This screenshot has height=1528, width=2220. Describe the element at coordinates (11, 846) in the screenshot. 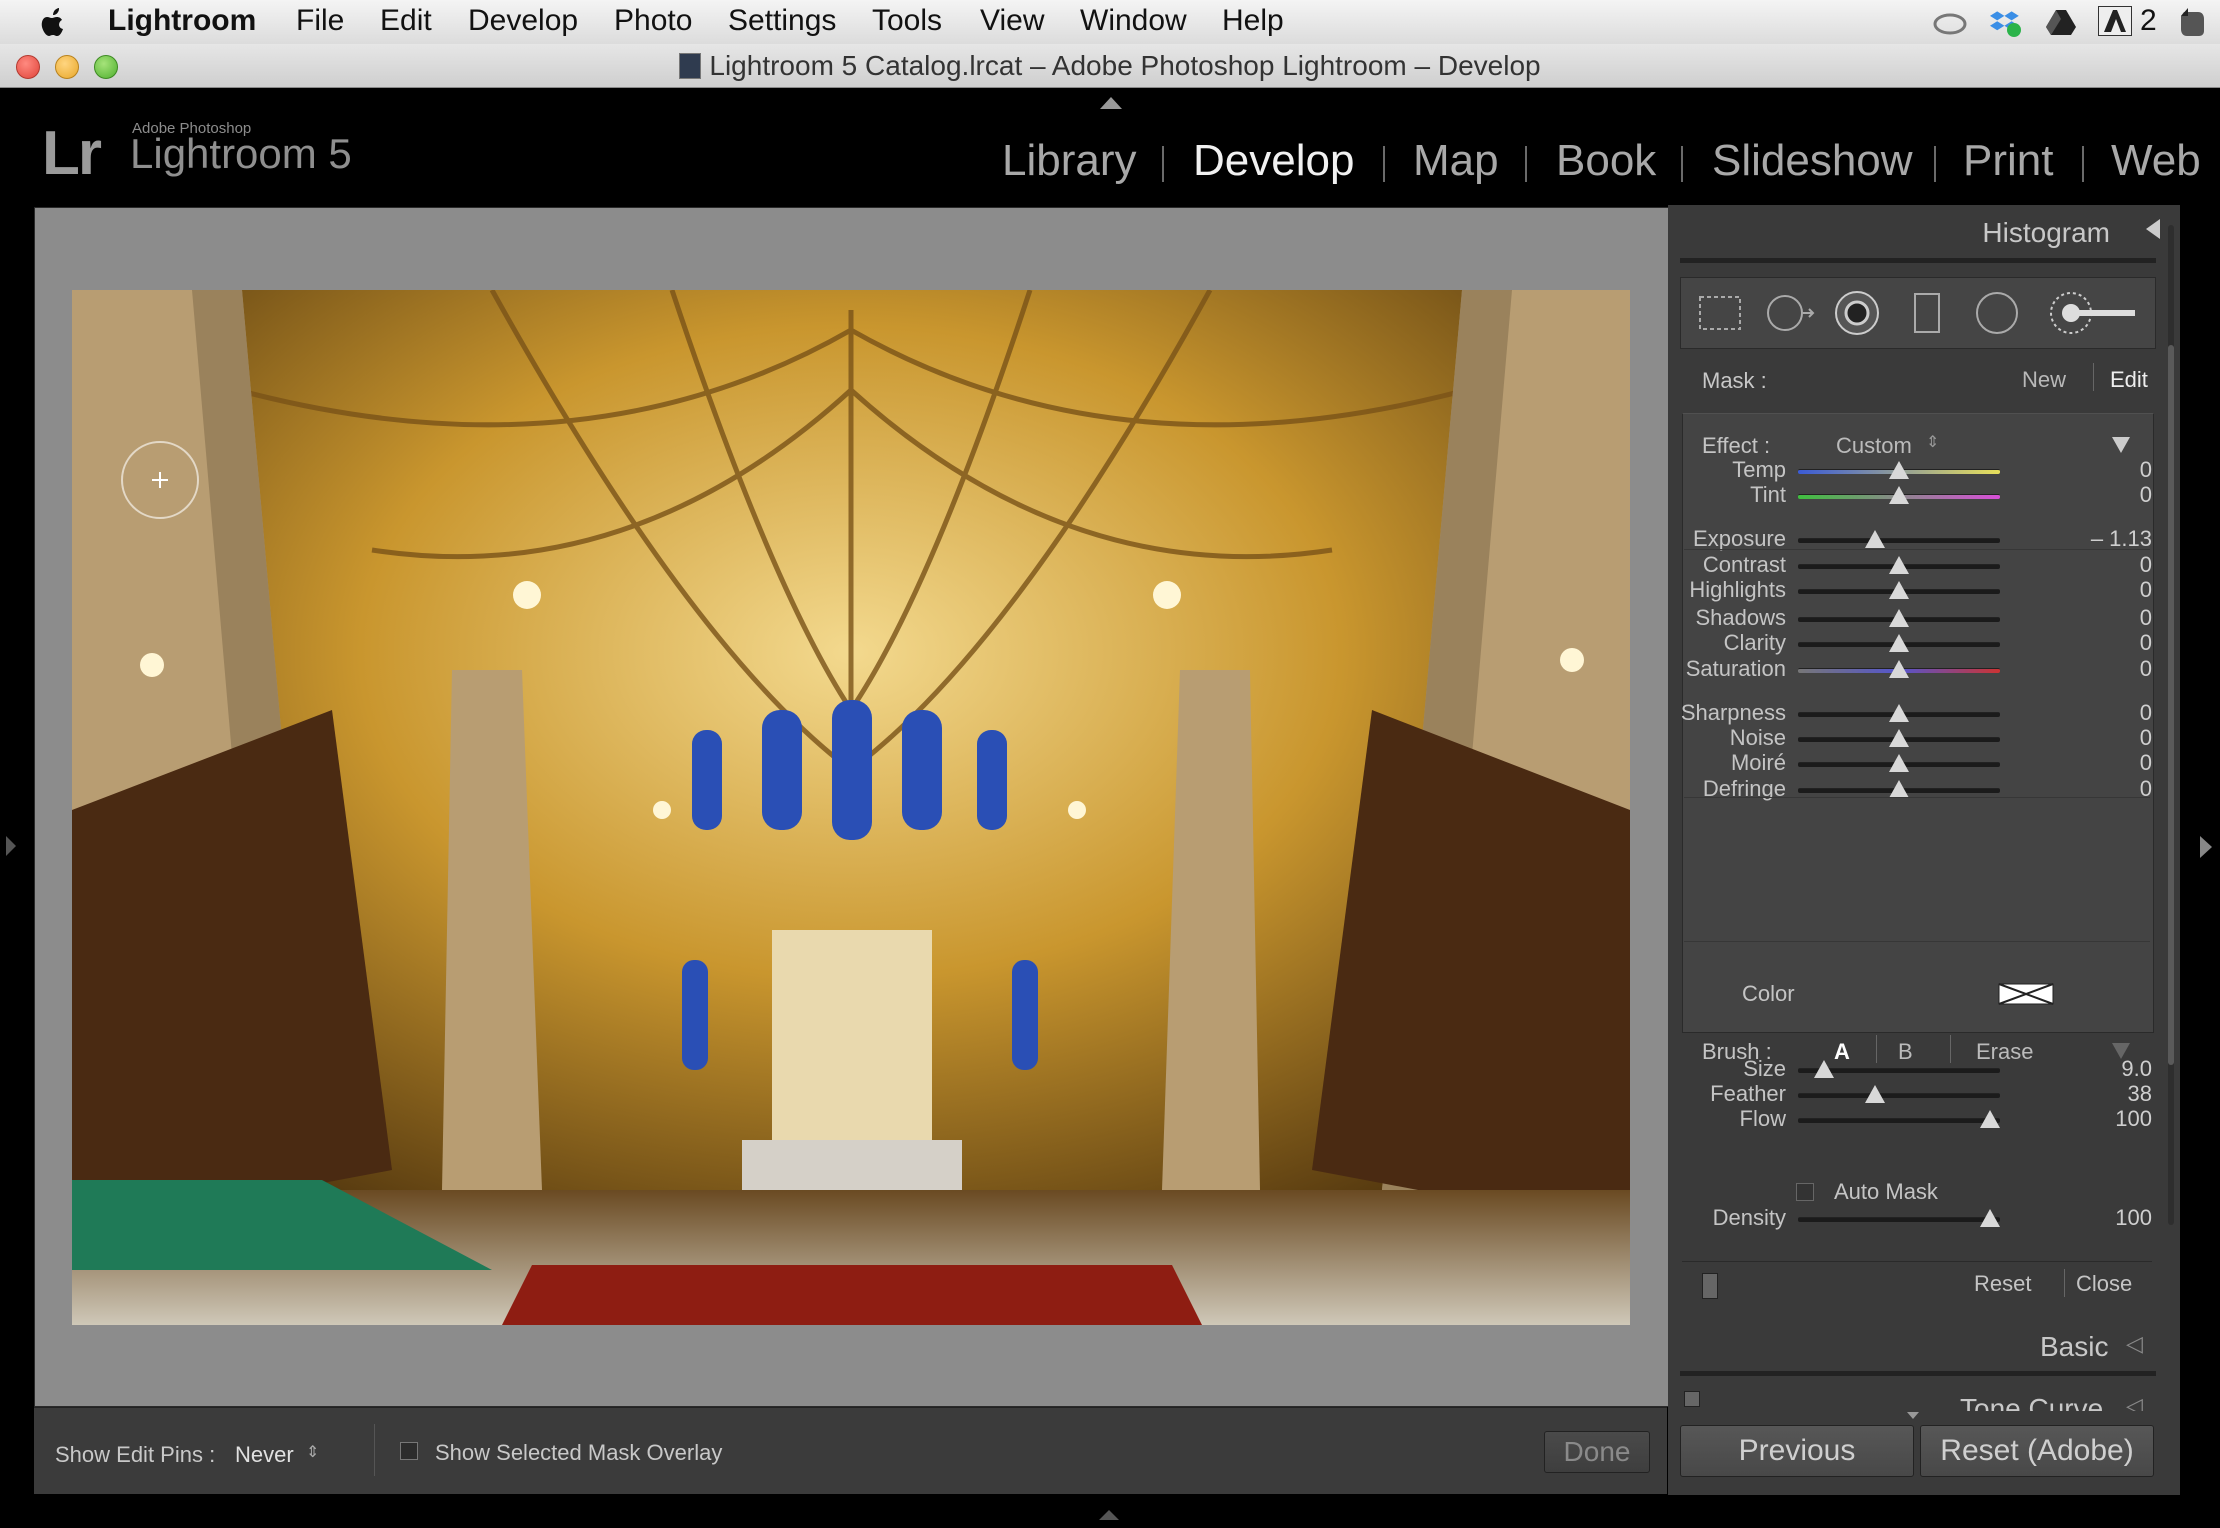

I see `left-panel-toggle-icon` at that location.